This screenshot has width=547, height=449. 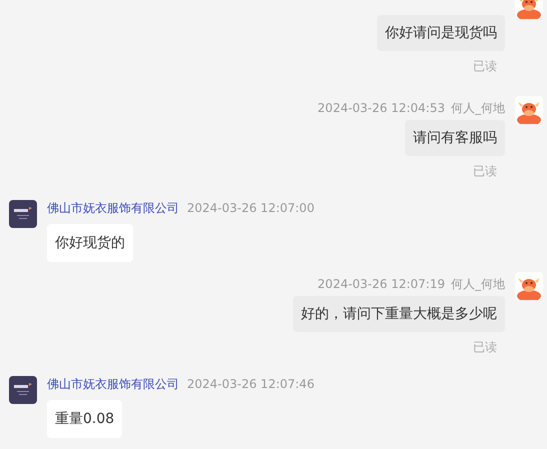 I want to click on message-time: 2024-03-26 12:04:53, so click(x=381, y=108).